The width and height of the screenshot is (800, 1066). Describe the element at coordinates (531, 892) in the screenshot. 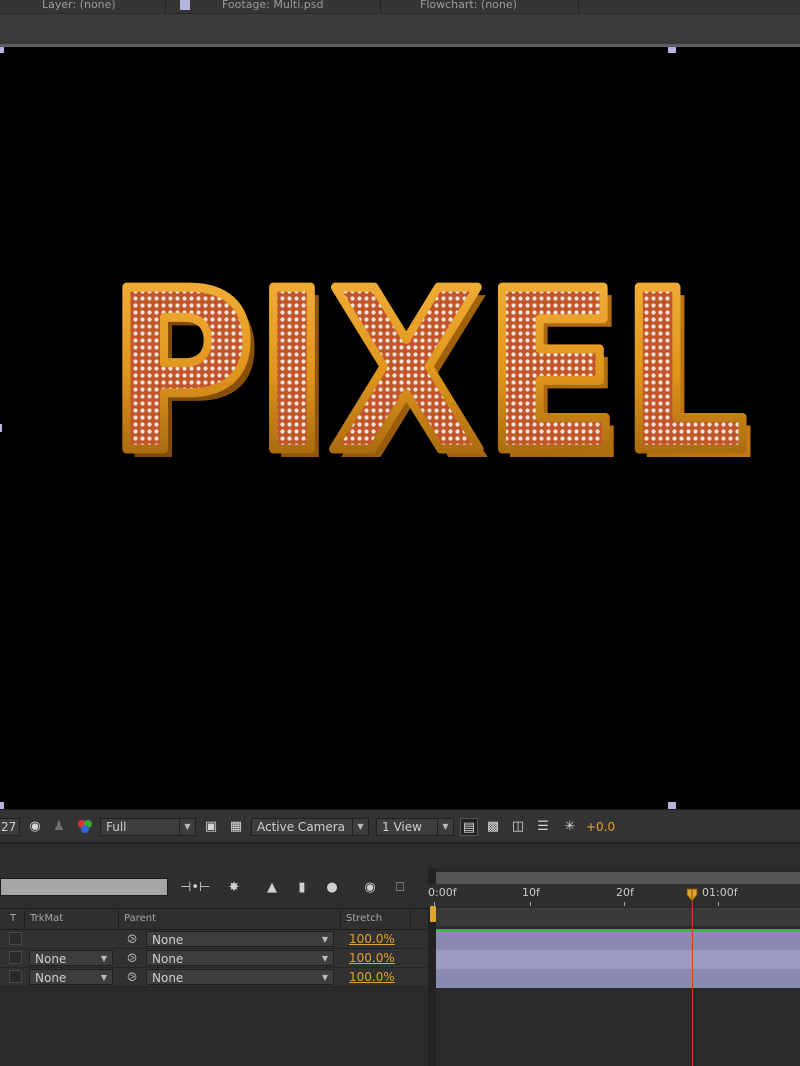

I see `ruler-label: 10f` at that location.